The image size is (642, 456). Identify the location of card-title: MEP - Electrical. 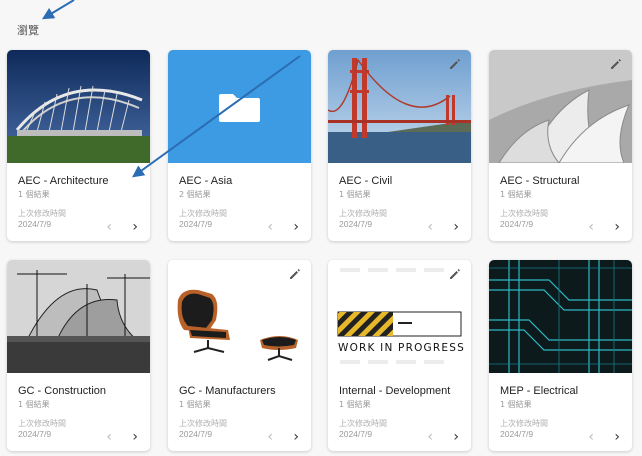
(539, 391).